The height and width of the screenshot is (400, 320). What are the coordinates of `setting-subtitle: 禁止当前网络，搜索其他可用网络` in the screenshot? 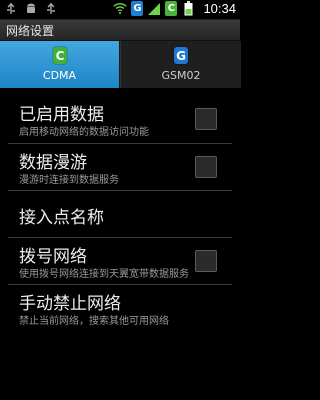 It's located at (94, 321).